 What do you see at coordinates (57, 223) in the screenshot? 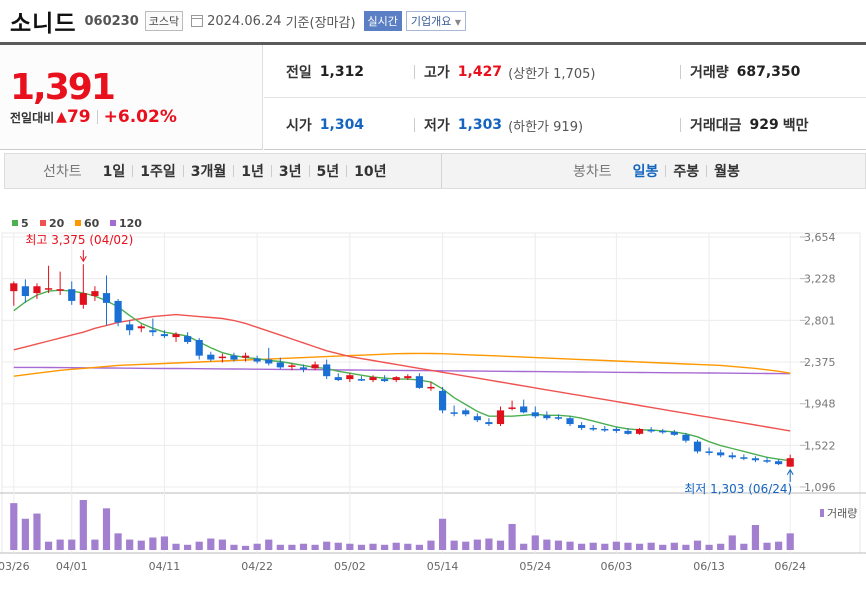
I see `legend-label: 20` at bounding box center [57, 223].